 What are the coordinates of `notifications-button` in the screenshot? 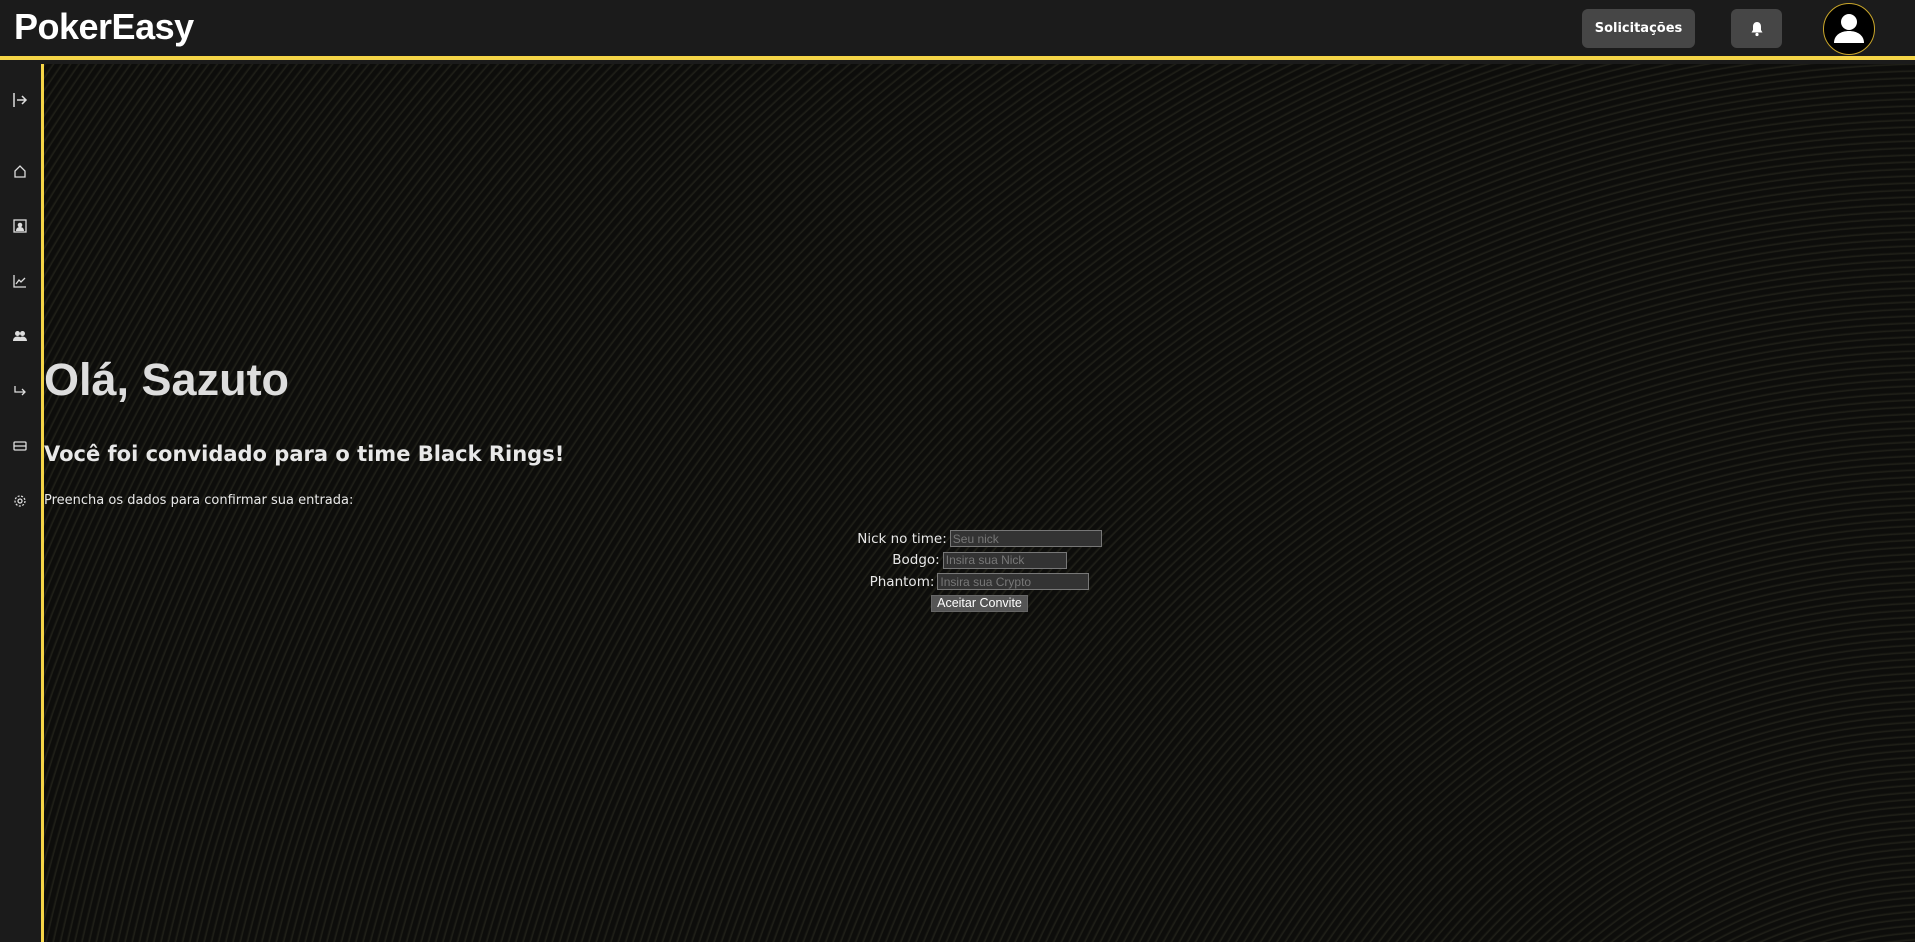 It's located at (1756, 28).